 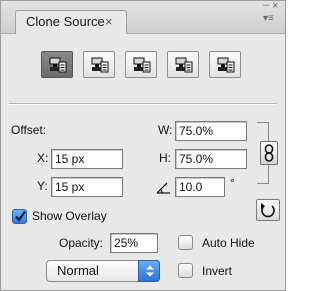 I want to click on tab-close-icon: ×, so click(x=109, y=22).